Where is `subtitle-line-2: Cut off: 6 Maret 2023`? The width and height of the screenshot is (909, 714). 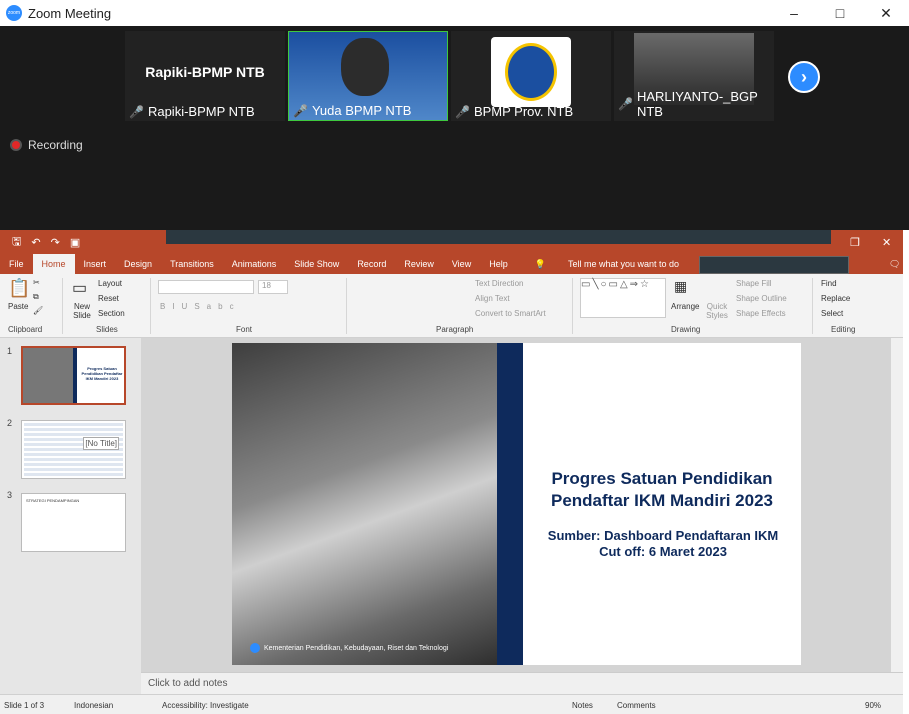
subtitle-line-2: Cut off: 6 Maret 2023 is located at coordinates (663, 551).